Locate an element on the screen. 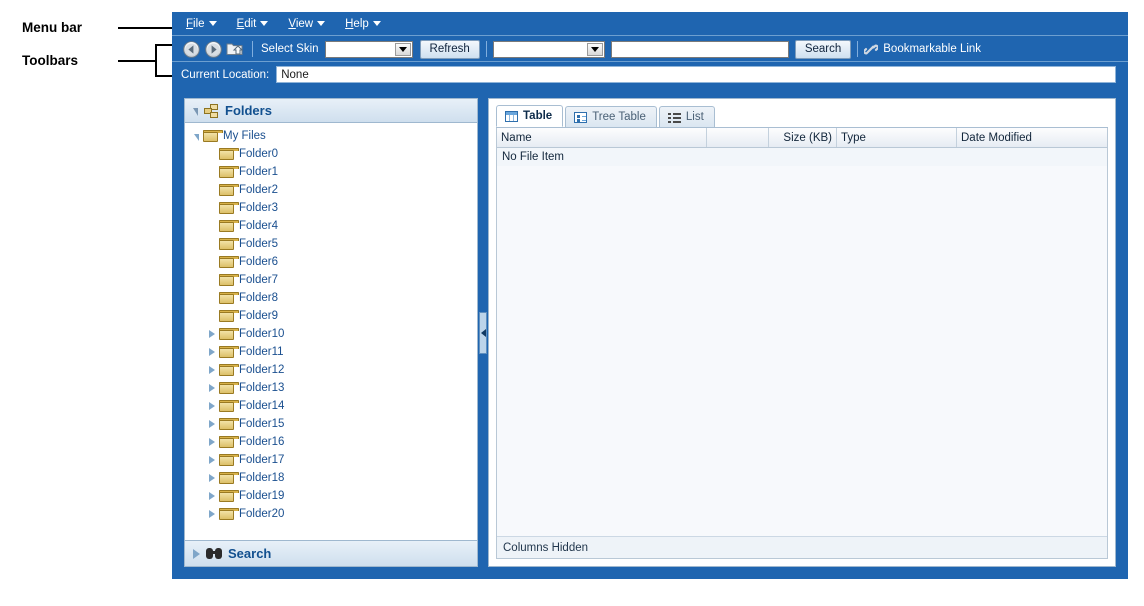 The width and height of the screenshot is (1144, 606). panel-splitter is located at coordinates (483, 332).